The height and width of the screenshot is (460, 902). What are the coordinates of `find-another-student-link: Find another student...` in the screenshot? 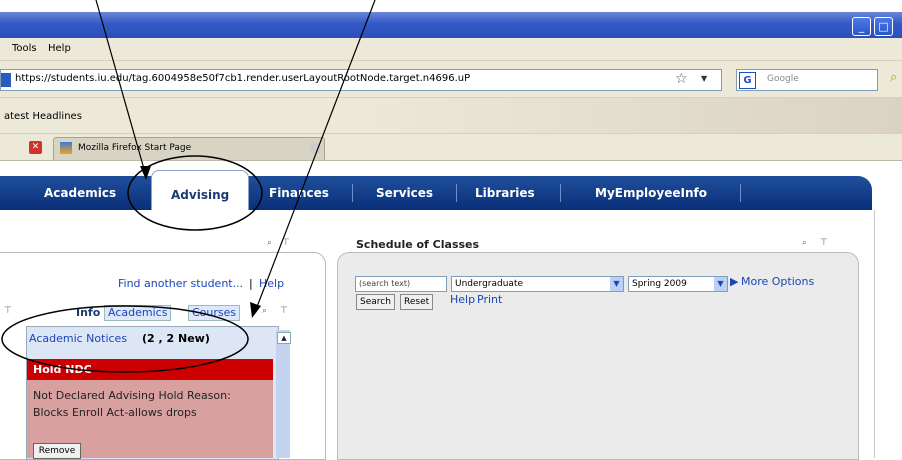 It's located at (180, 283).